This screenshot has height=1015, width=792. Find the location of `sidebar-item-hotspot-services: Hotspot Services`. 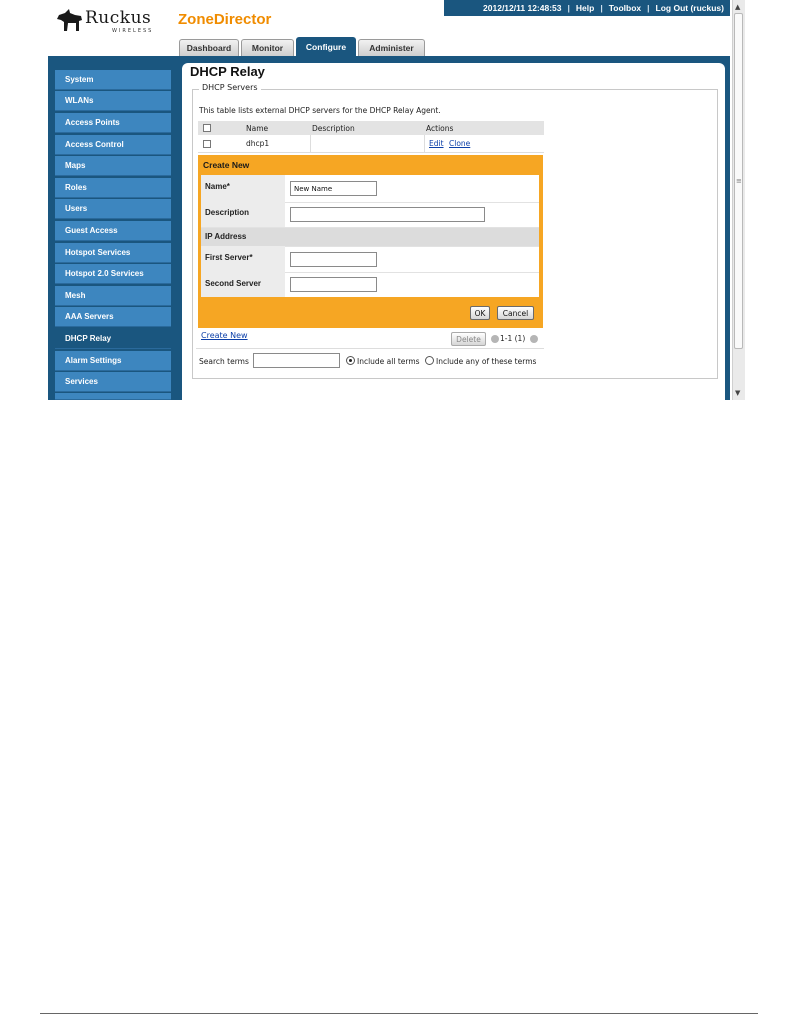

sidebar-item-hotspot-services: Hotspot Services is located at coordinates (113, 253).